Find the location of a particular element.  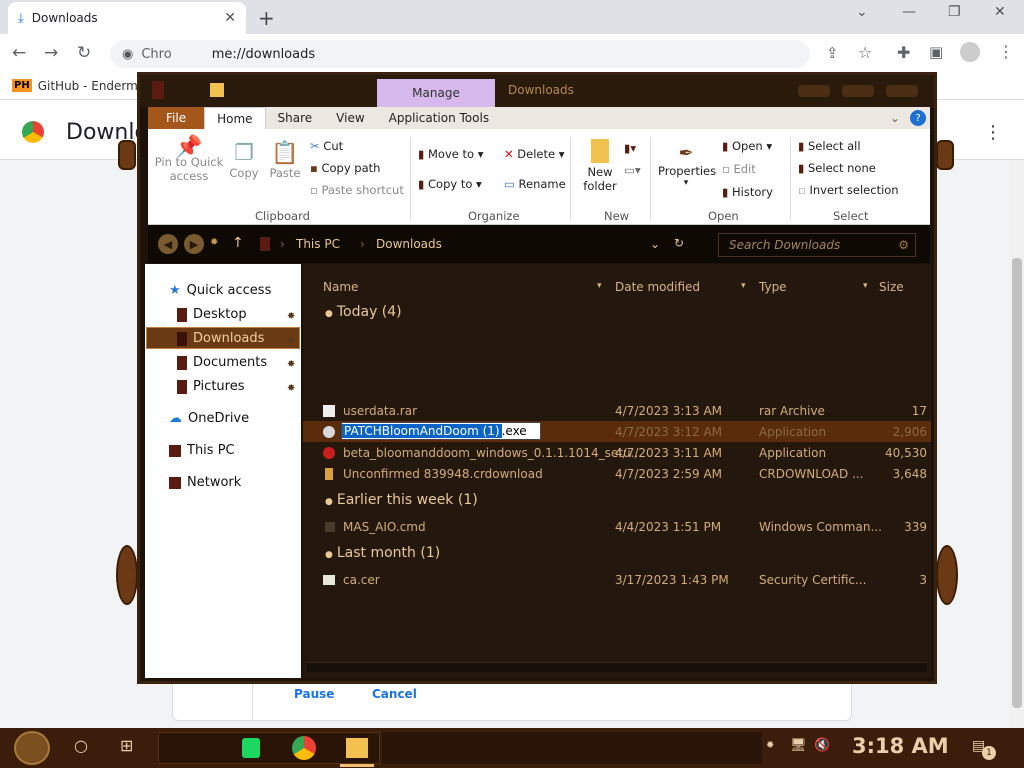

restore-icon: ❐ is located at coordinates (954, 12).